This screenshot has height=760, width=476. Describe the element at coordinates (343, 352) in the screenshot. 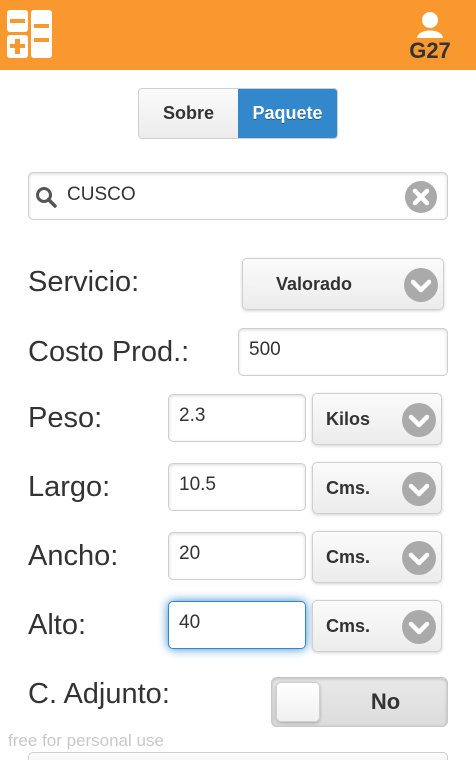

I see `costo-input: 500` at that location.